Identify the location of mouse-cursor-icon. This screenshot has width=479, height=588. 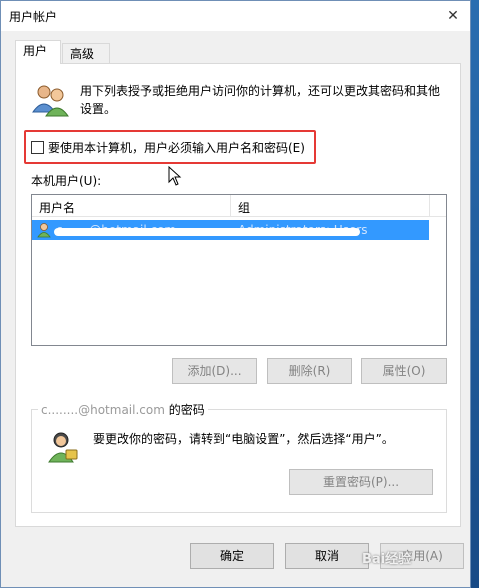
(175, 176).